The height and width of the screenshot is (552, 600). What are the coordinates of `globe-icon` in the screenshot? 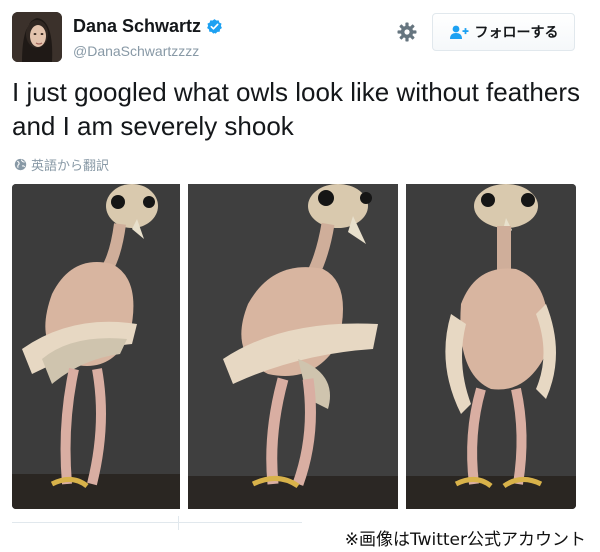 It's located at (20, 164).